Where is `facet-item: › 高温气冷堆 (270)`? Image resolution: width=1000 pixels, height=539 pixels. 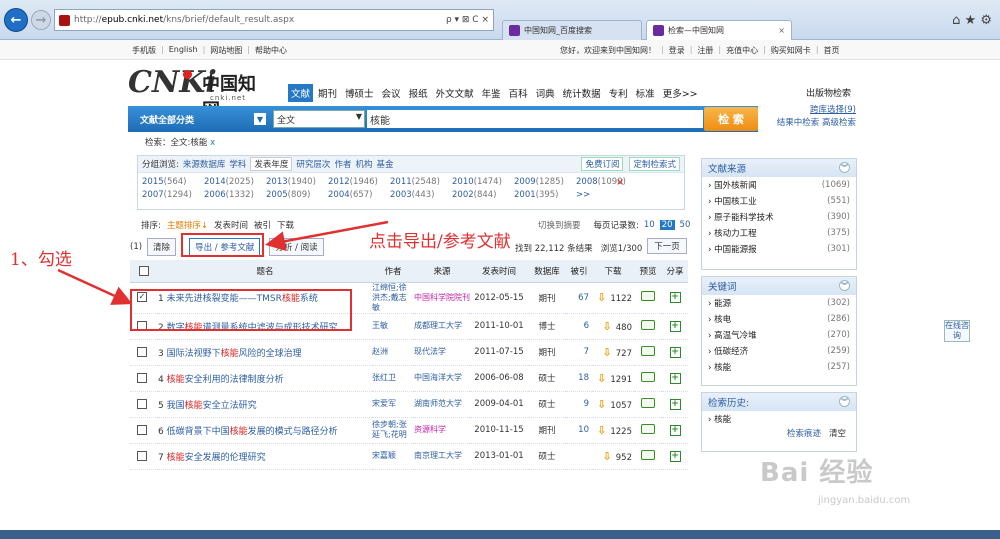
facet-item: › 高温气冷堆 (270) is located at coordinates (779, 335).